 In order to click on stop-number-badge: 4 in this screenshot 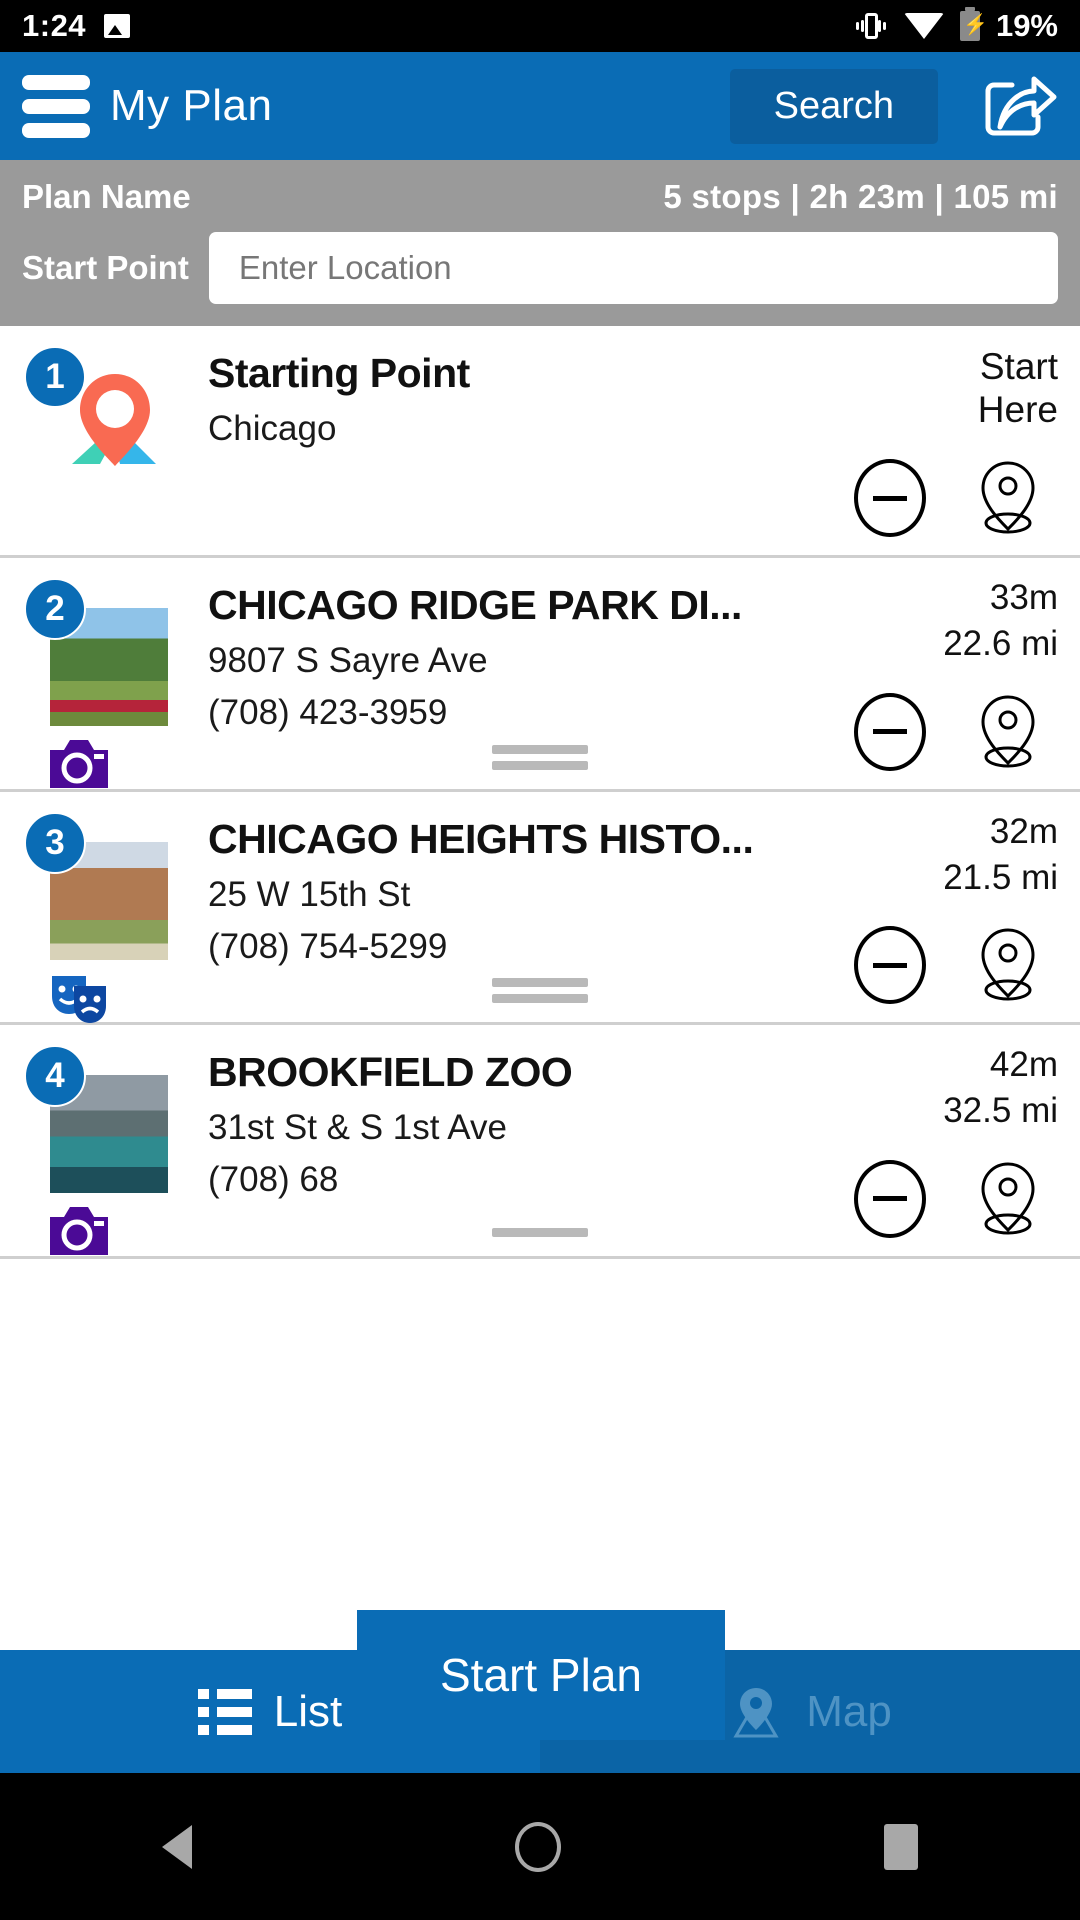, I will do `click(55, 1076)`.